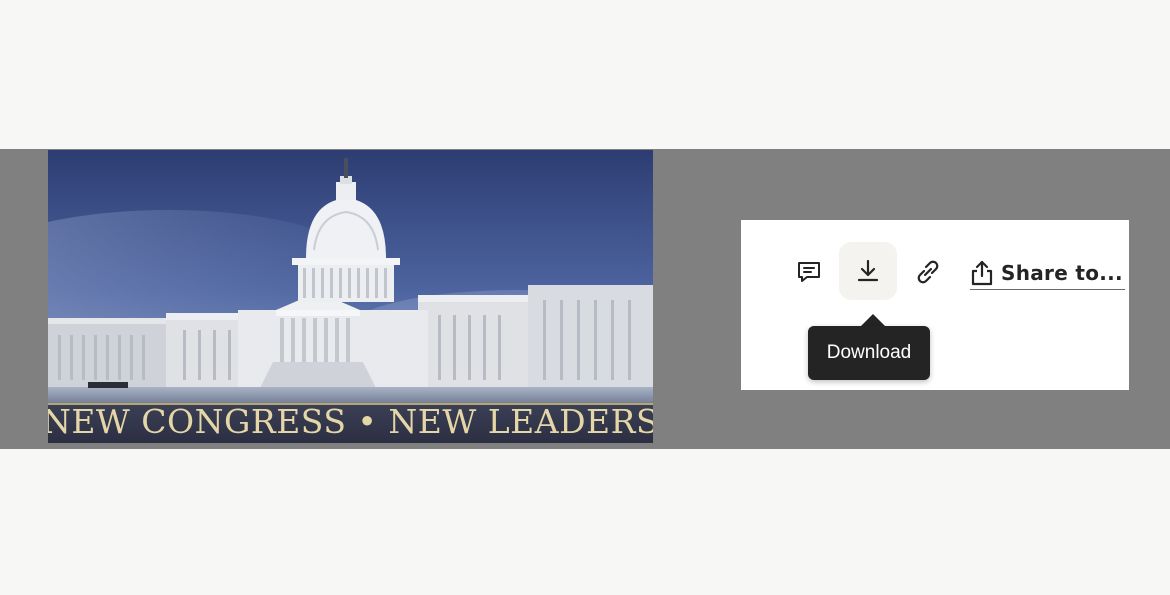  What do you see at coordinates (350, 421) in the screenshot?
I see `banner-text: NEW CONGRESS • NEW LEADERS` at bounding box center [350, 421].